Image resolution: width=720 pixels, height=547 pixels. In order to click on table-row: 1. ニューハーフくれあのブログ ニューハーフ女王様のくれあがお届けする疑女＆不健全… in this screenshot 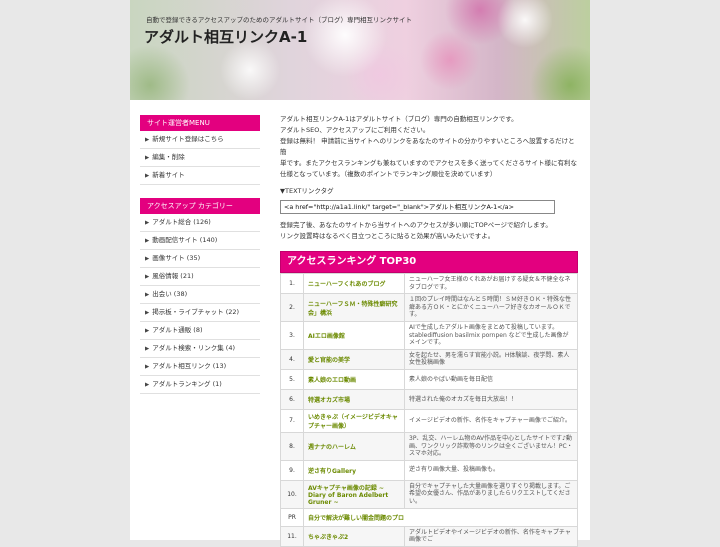, I will do `click(429, 283)`.